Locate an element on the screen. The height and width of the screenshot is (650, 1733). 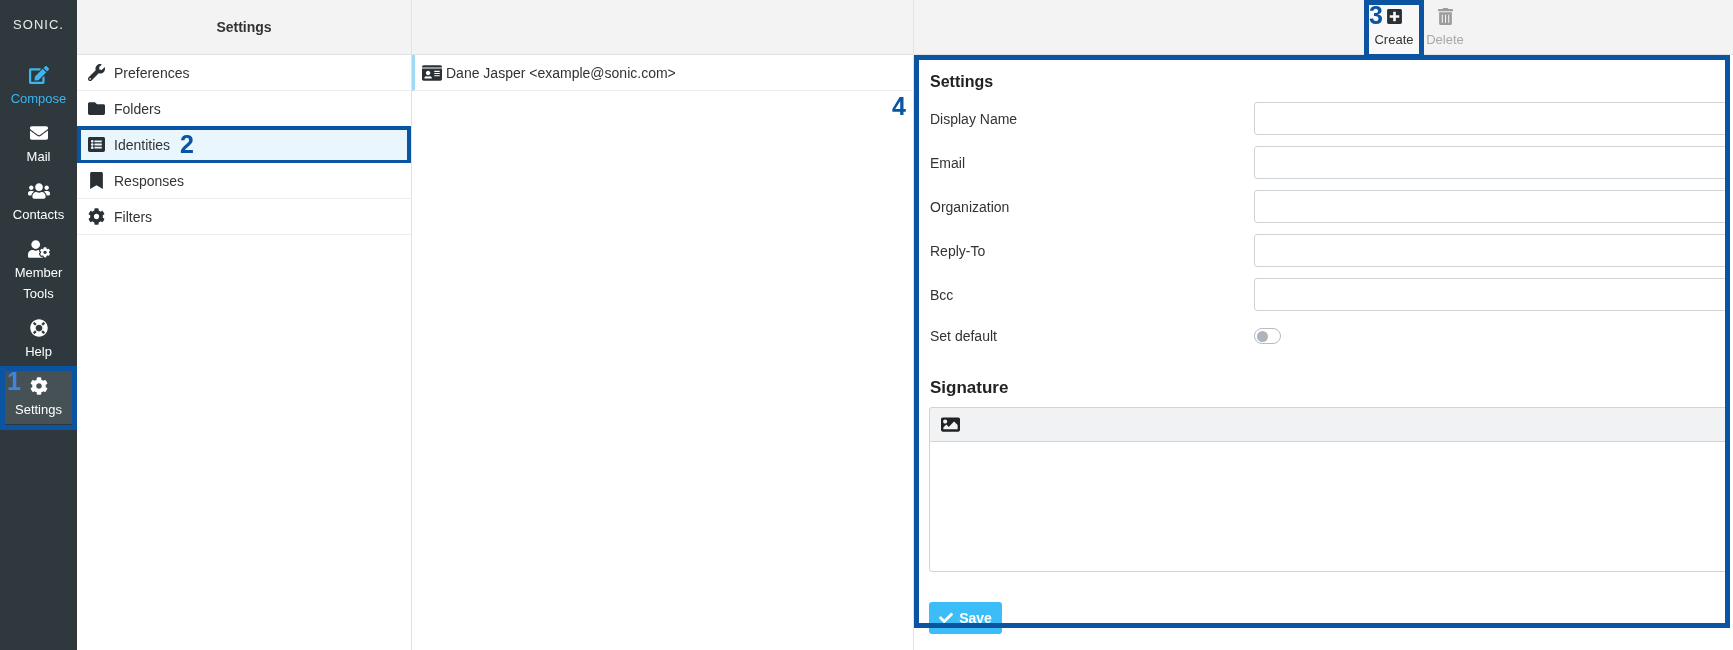
nav-item: Contacts is located at coordinates (38, 202).